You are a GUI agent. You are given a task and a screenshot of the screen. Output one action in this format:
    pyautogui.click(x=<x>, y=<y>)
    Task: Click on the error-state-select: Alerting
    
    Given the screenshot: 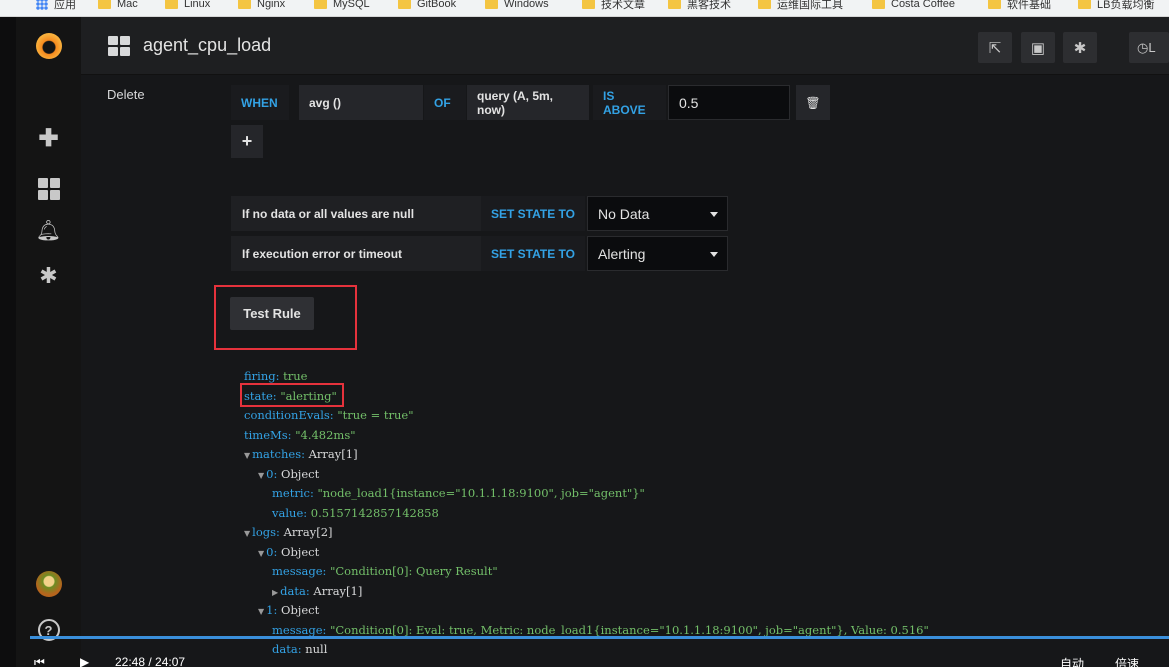 What is the action you would take?
    pyautogui.click(x=657, y=253)
    